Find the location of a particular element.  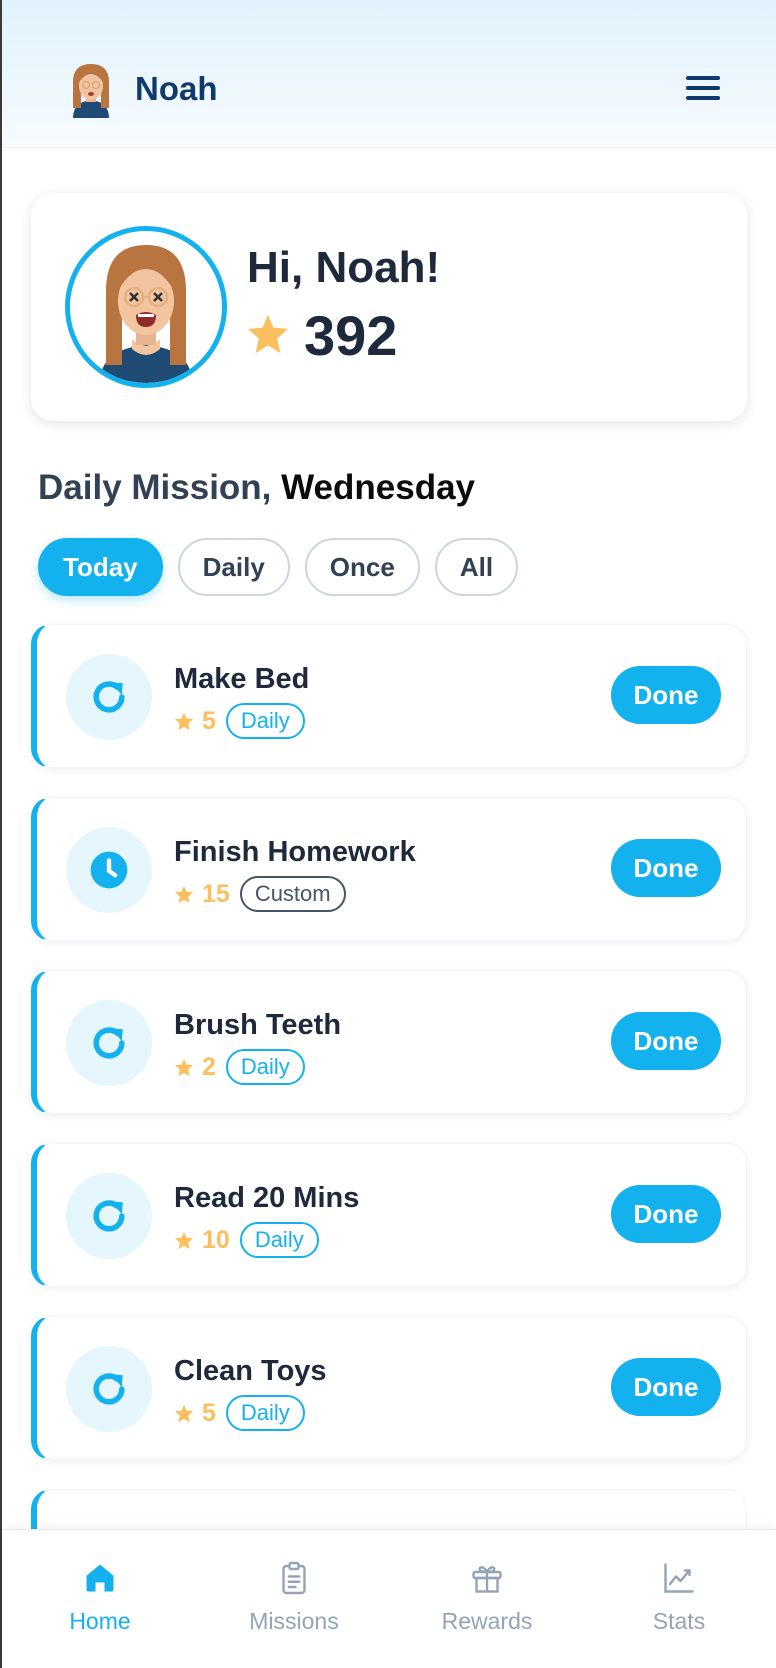

nav-missions: Missions is located at coordinates (294, 1597).